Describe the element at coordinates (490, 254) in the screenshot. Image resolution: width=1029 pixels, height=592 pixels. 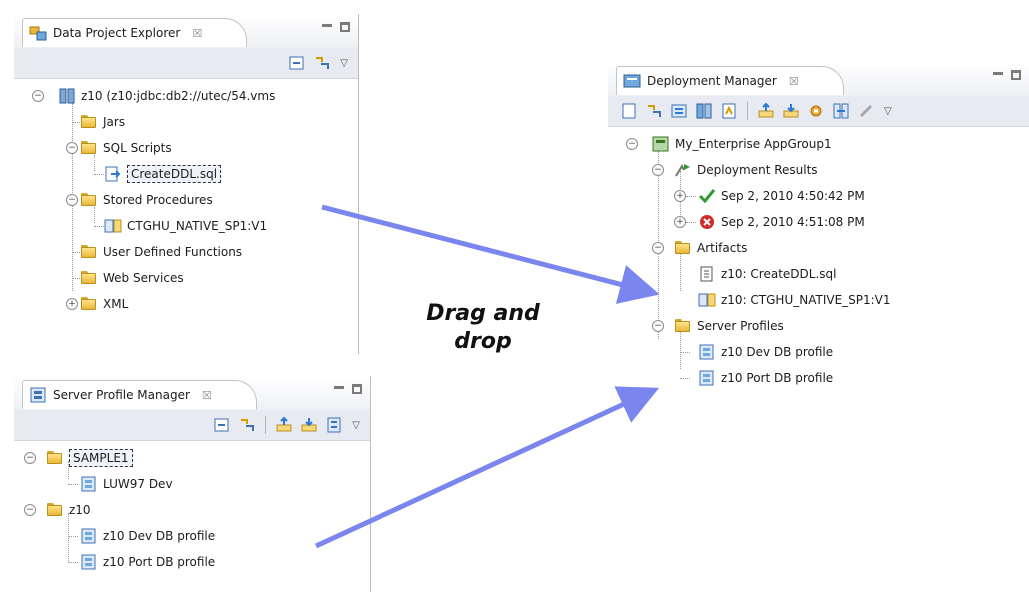
I see `arrow-sql-to-artifacts` at that location.